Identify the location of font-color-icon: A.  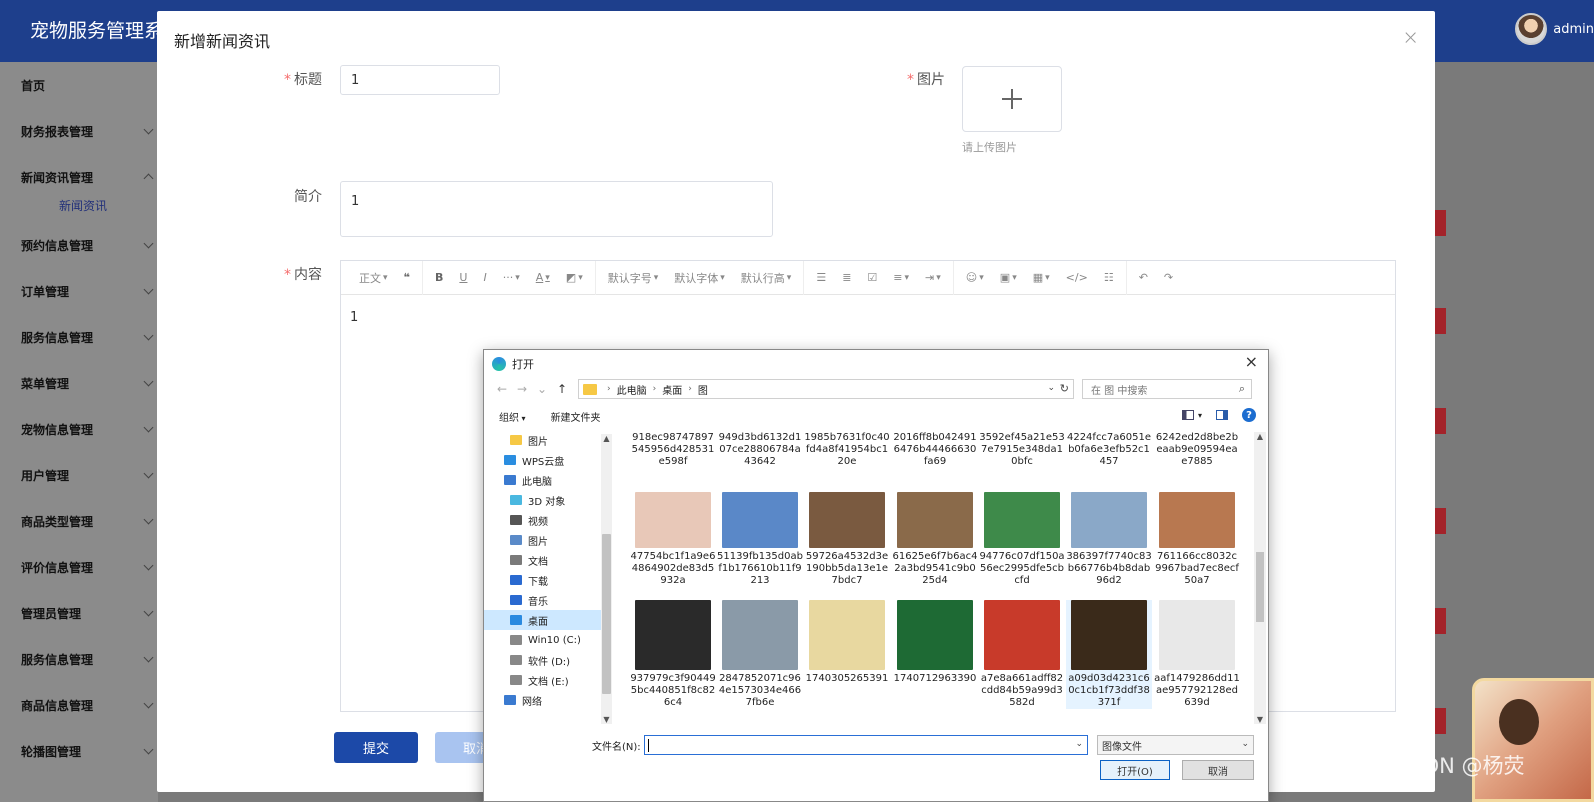
(543, 278).